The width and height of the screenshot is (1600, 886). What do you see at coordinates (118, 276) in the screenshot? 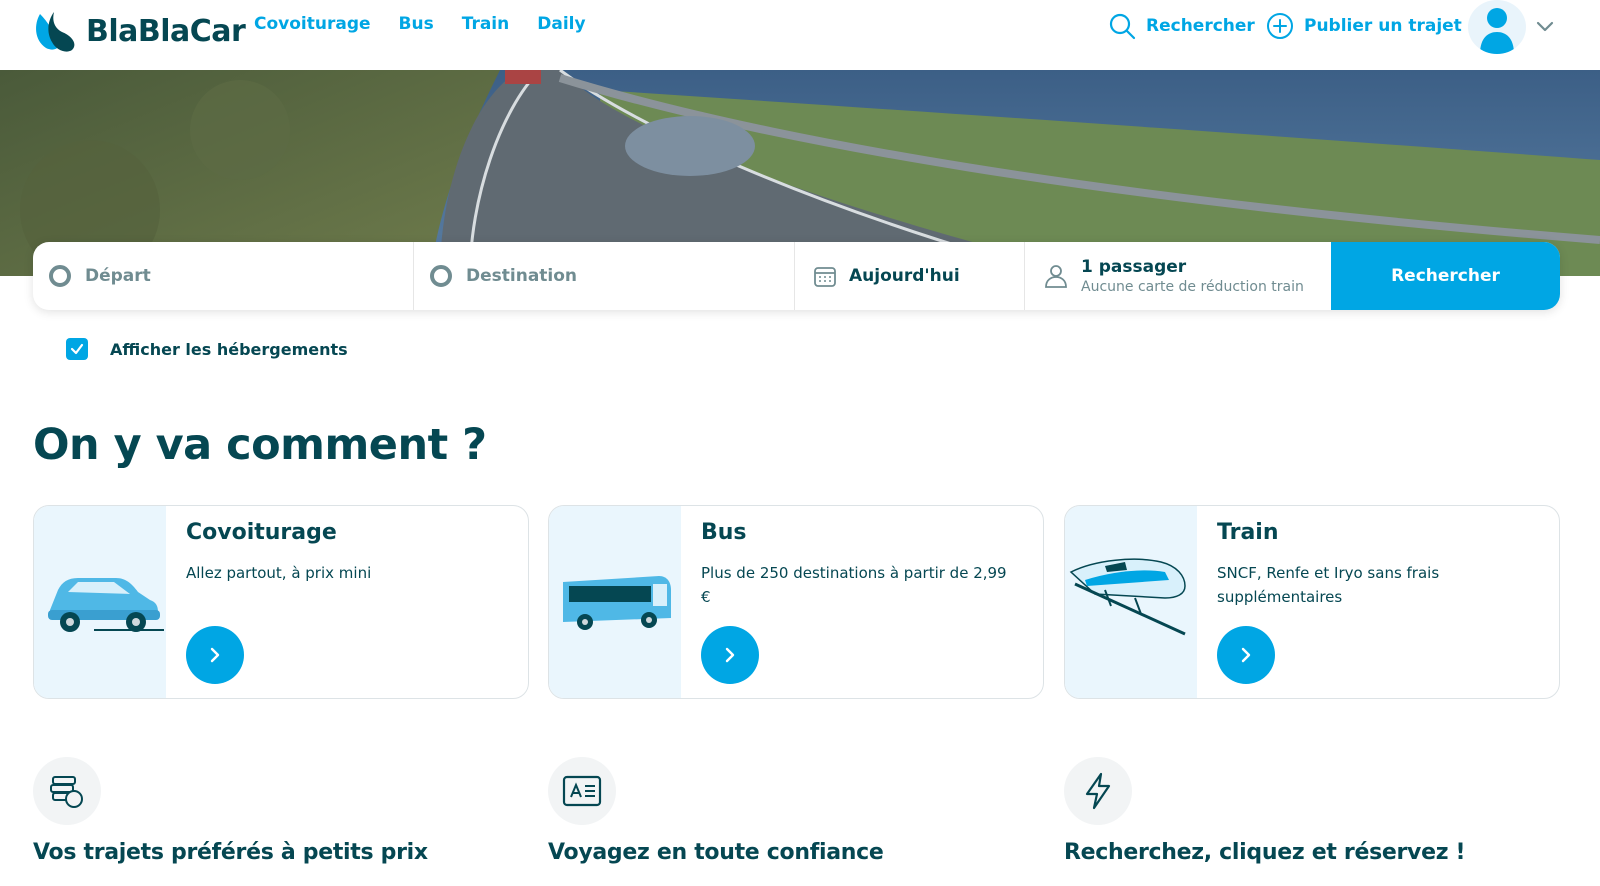
I see `departure-input: Départ` at bounding box center [118, 276].